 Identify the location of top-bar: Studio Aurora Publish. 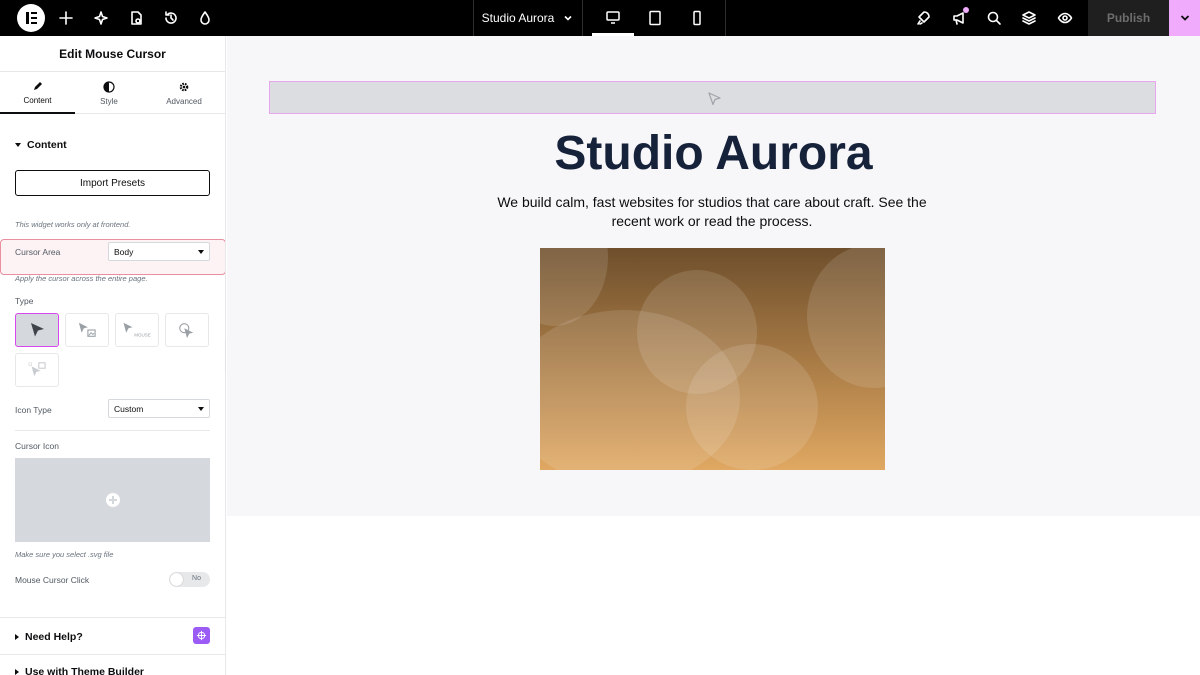
(600, 18).